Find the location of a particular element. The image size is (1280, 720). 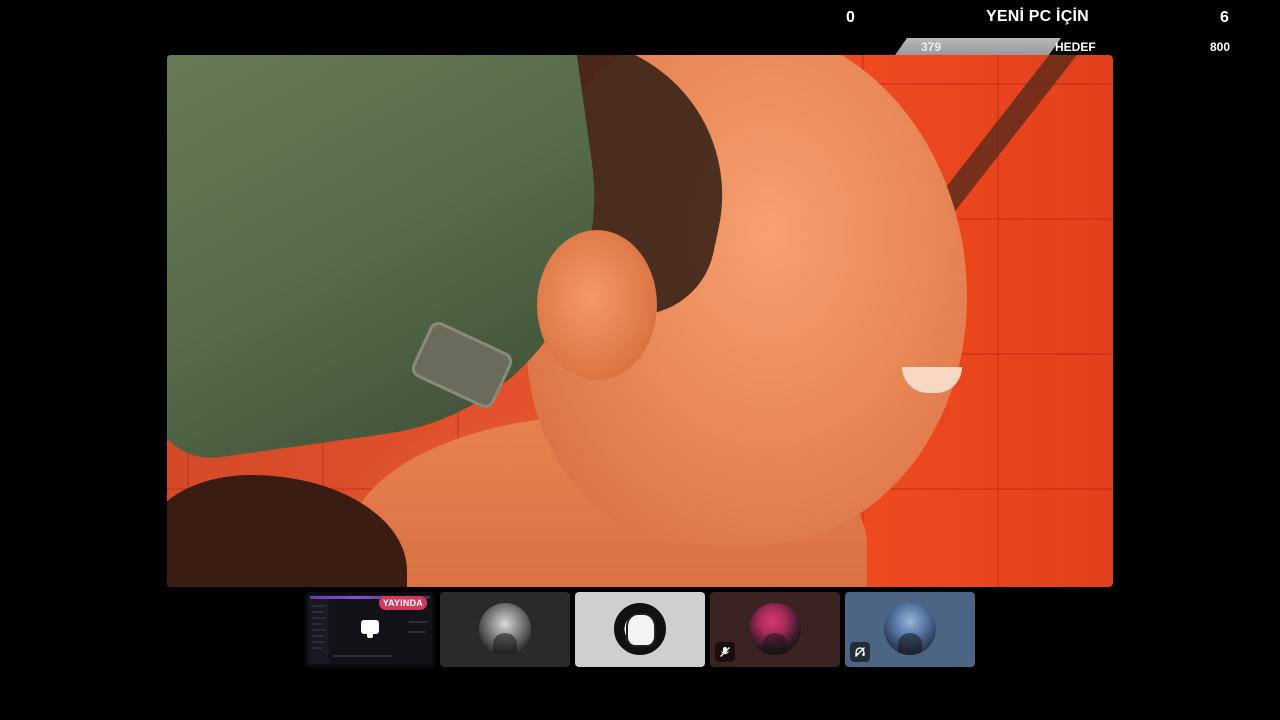

avatar-sketch is located at coordinates (641, 630).